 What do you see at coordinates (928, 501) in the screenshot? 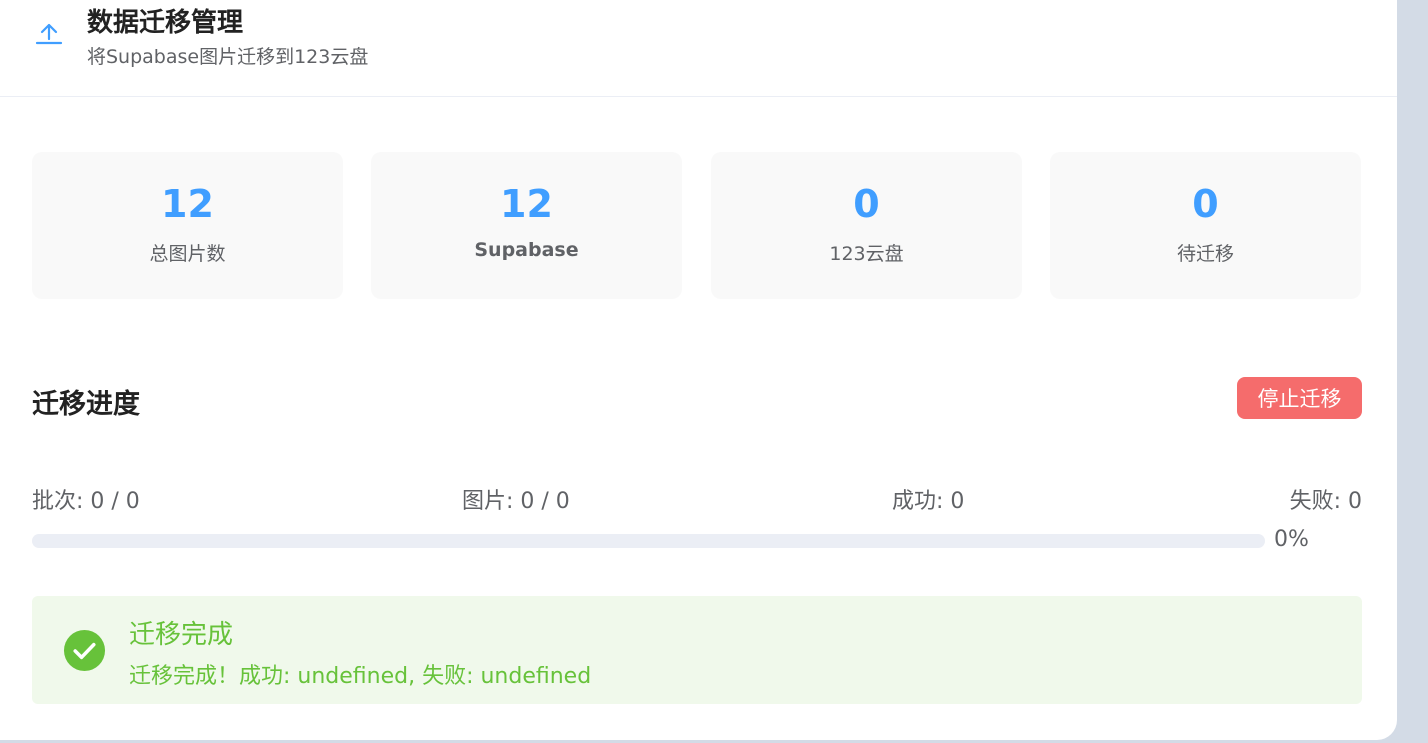
I see `success-count: 成功: 0` at bounding box center [928, 501].